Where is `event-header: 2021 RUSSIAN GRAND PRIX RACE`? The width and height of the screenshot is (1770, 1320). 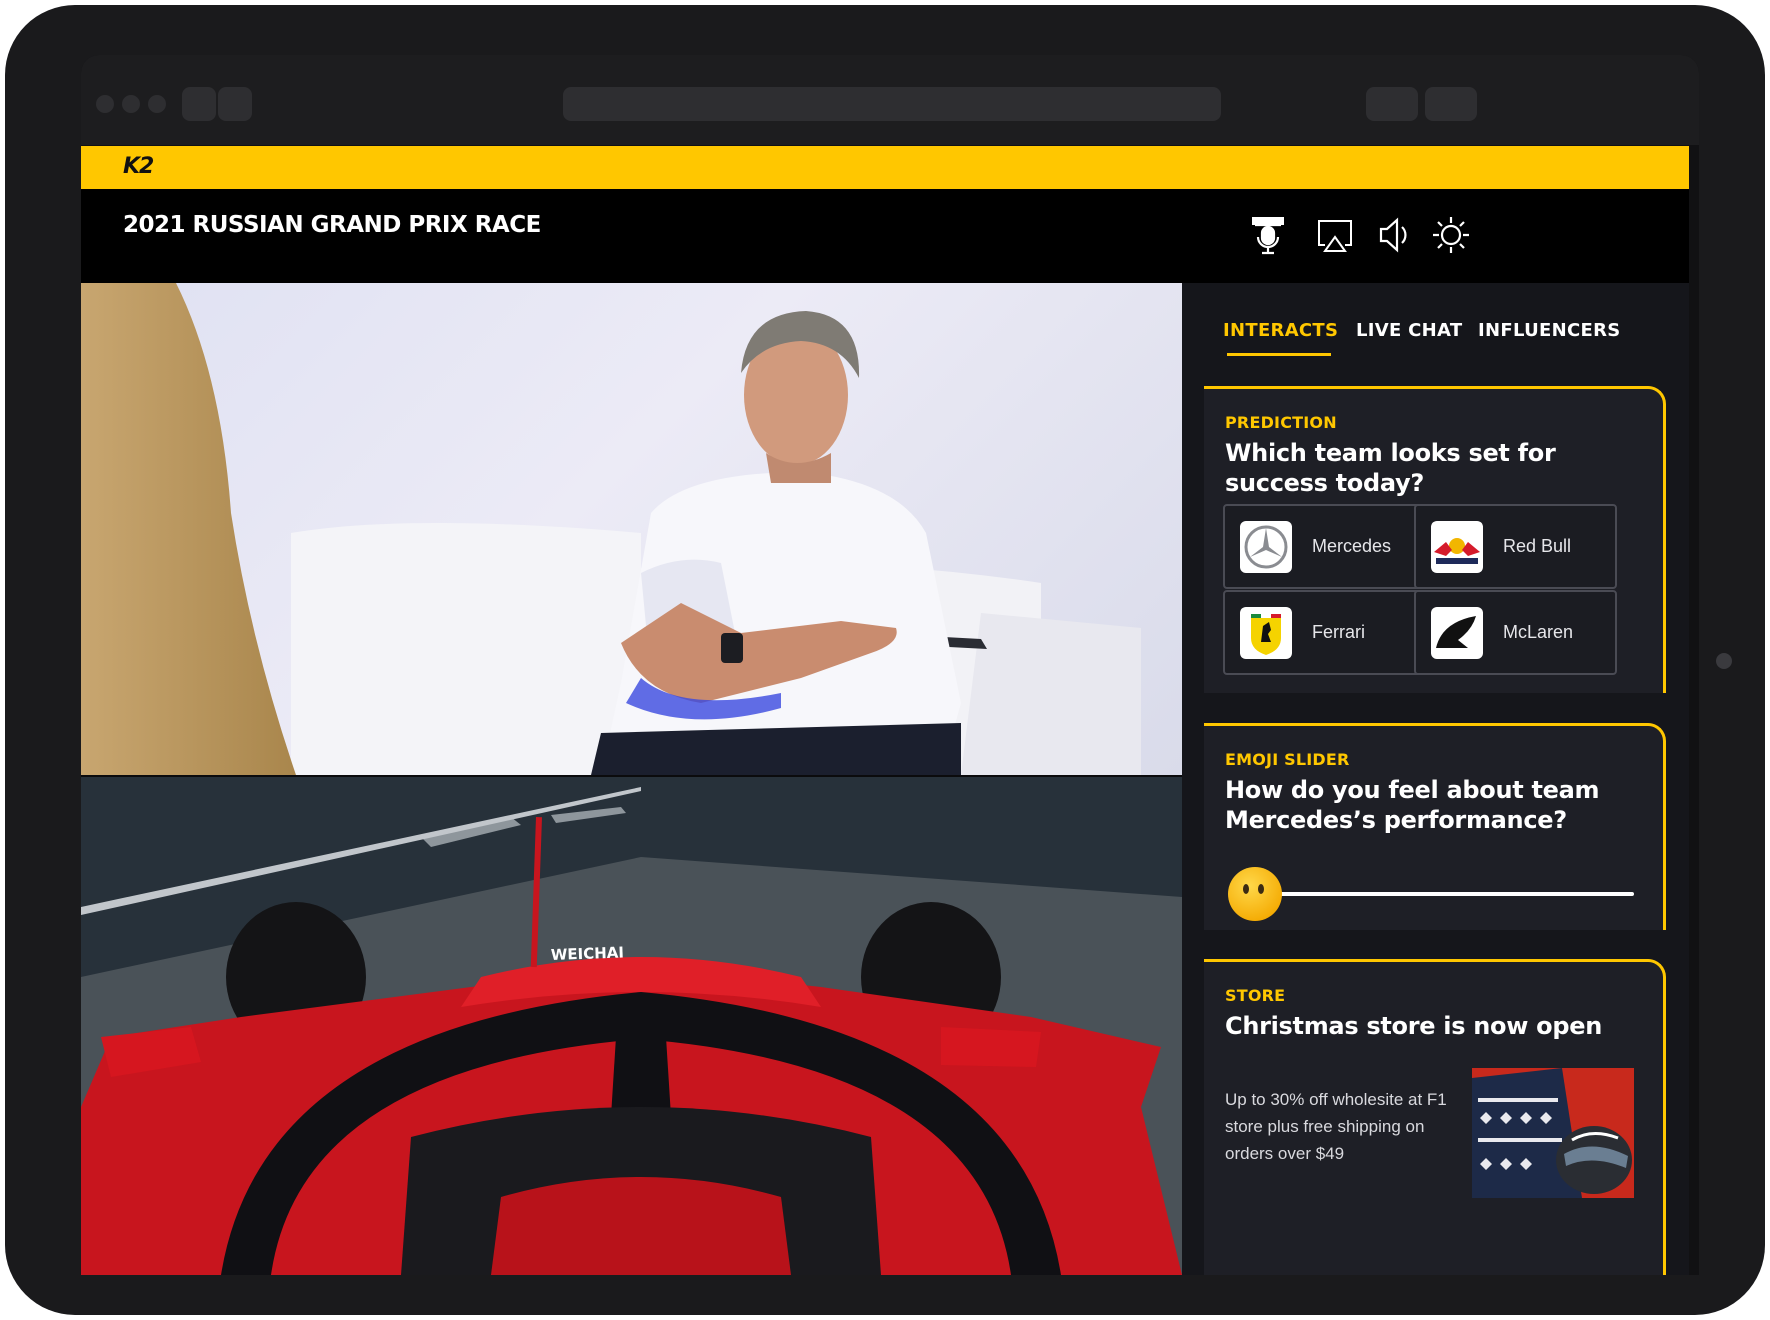
event-header: 2021 RUSSIAN GRAND PRIX RACE is located at coordinates (885, 236).